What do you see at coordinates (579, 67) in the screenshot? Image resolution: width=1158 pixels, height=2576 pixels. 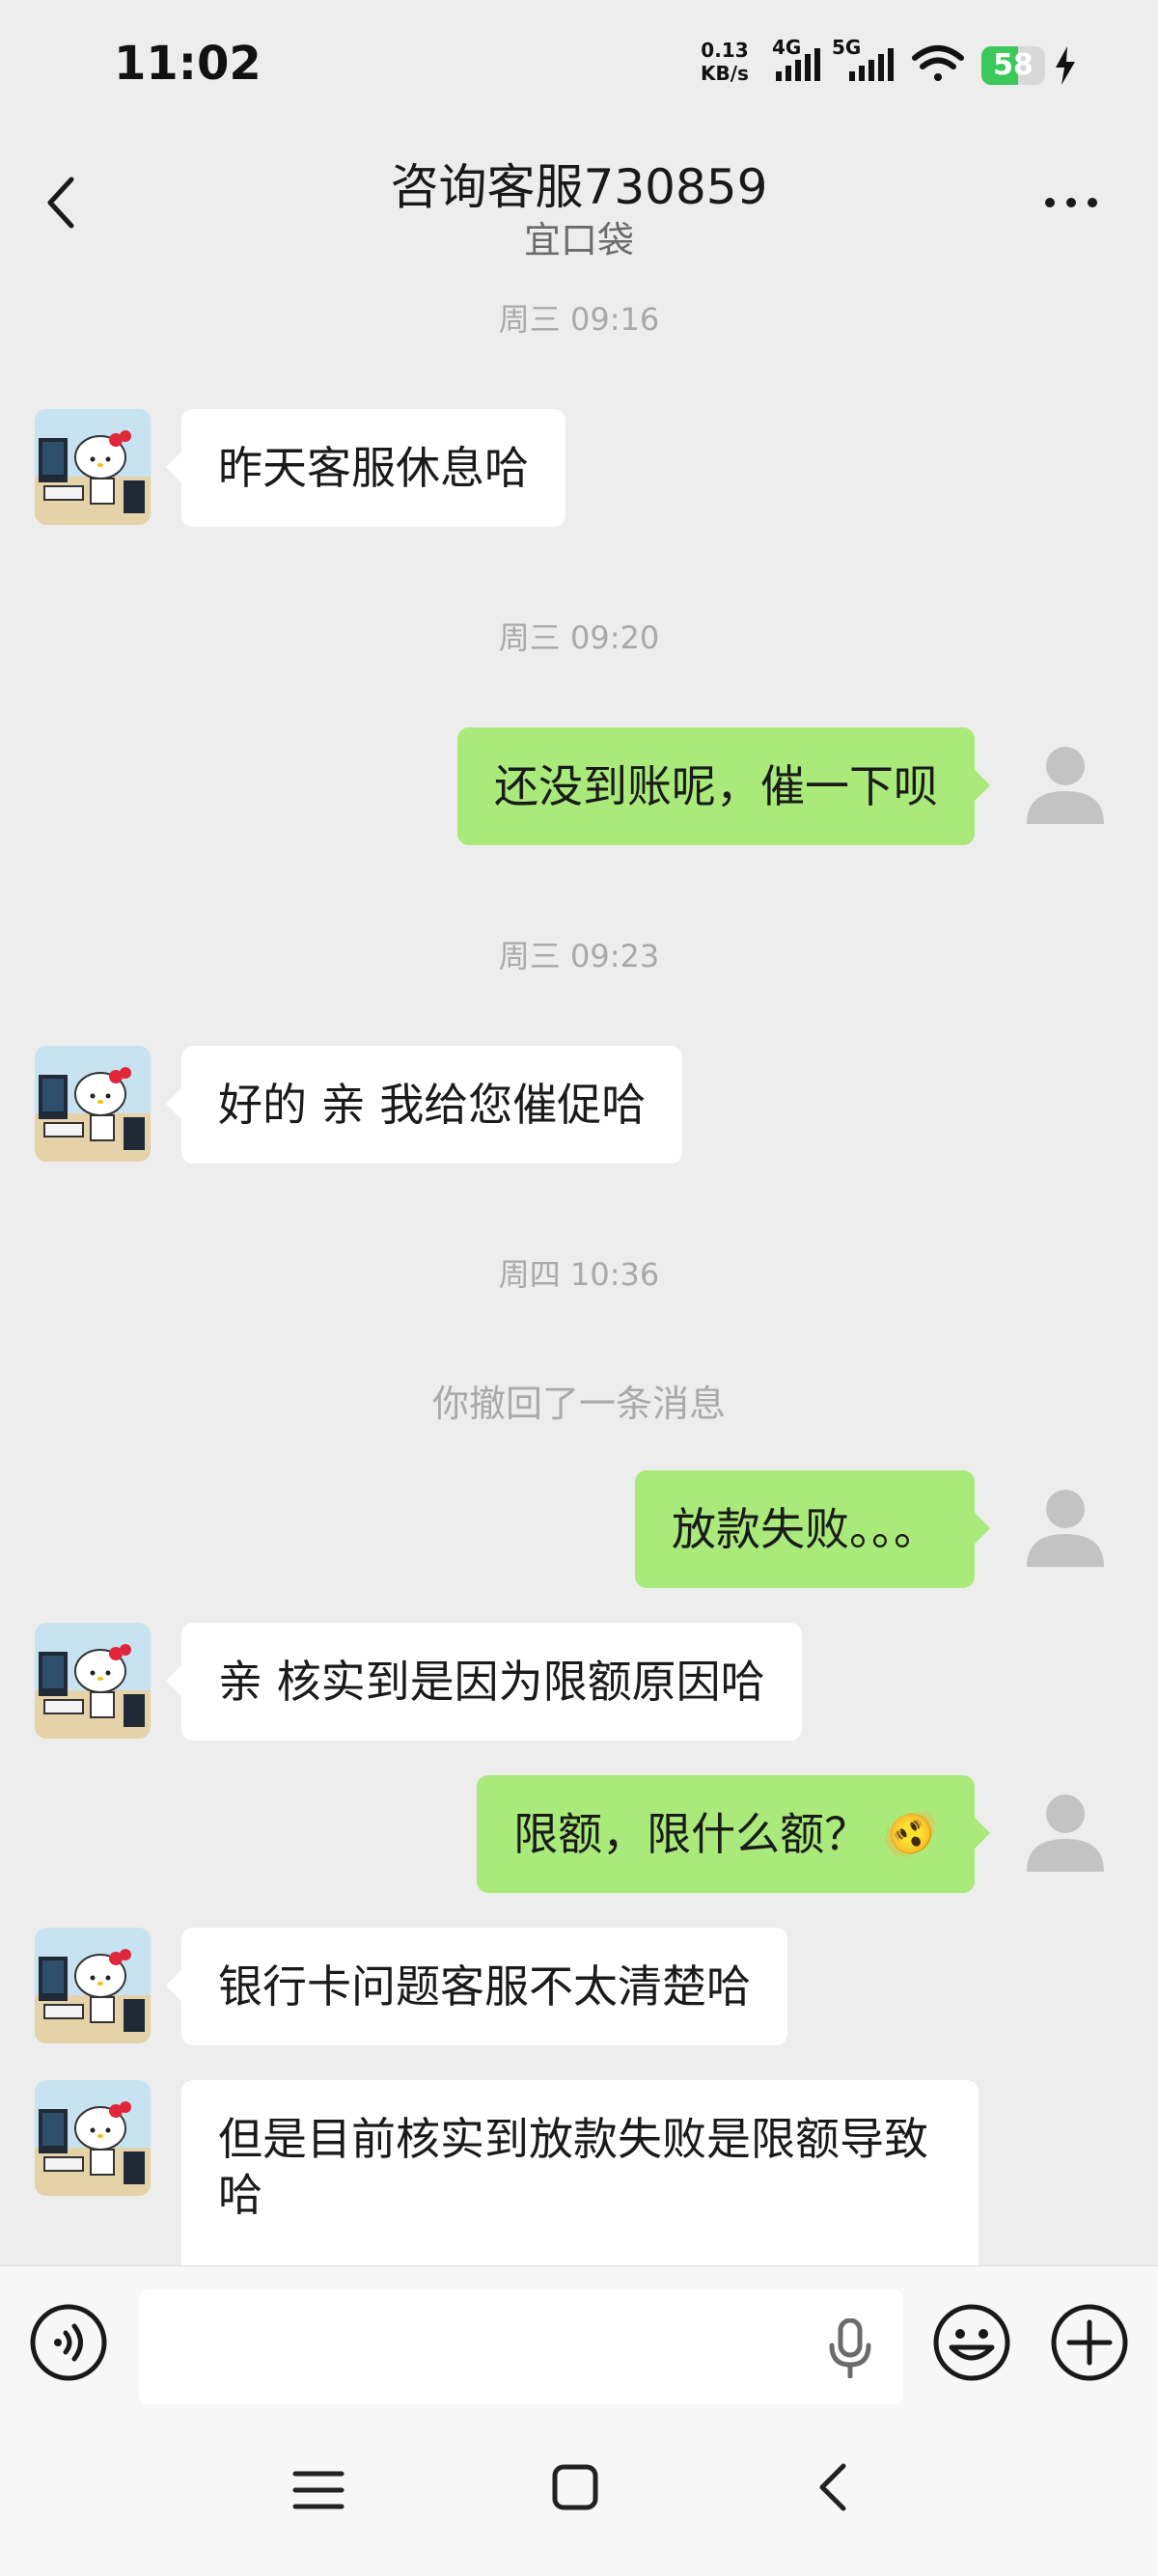 I see `status-bar: 11:02 0.13 KB/s 4G 5G 58` at bounding box center [579, 67].